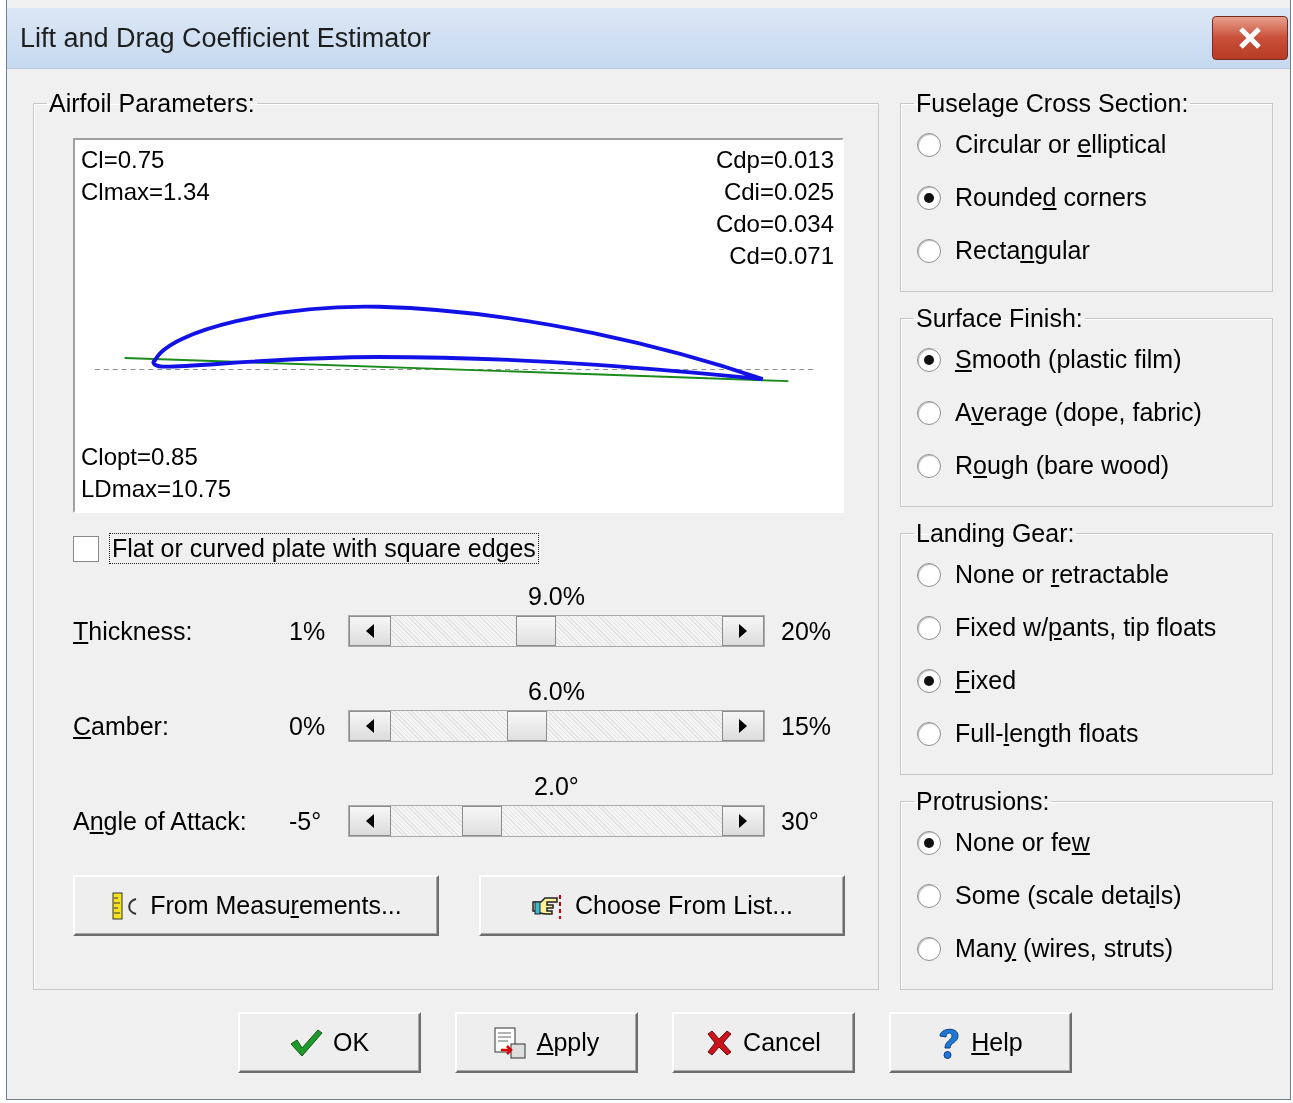  What do you see at coordinates (774, 224) in the screenshot?
I see `coefficient-readout: Cdo=0.034` at bounding box center [774, 224].